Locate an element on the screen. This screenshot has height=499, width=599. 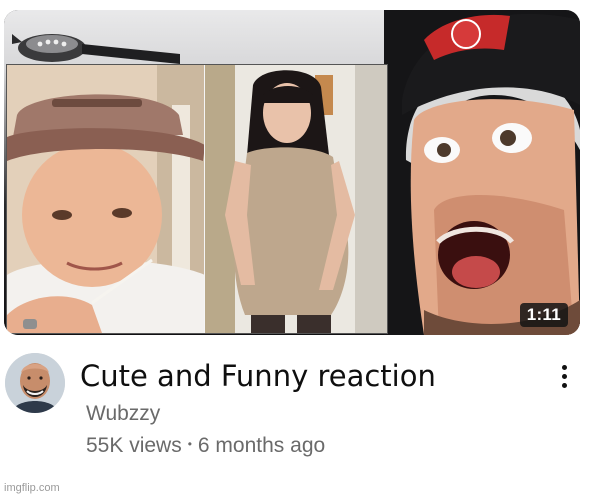
view-count: 55K views is located at coordinates (134, 445).